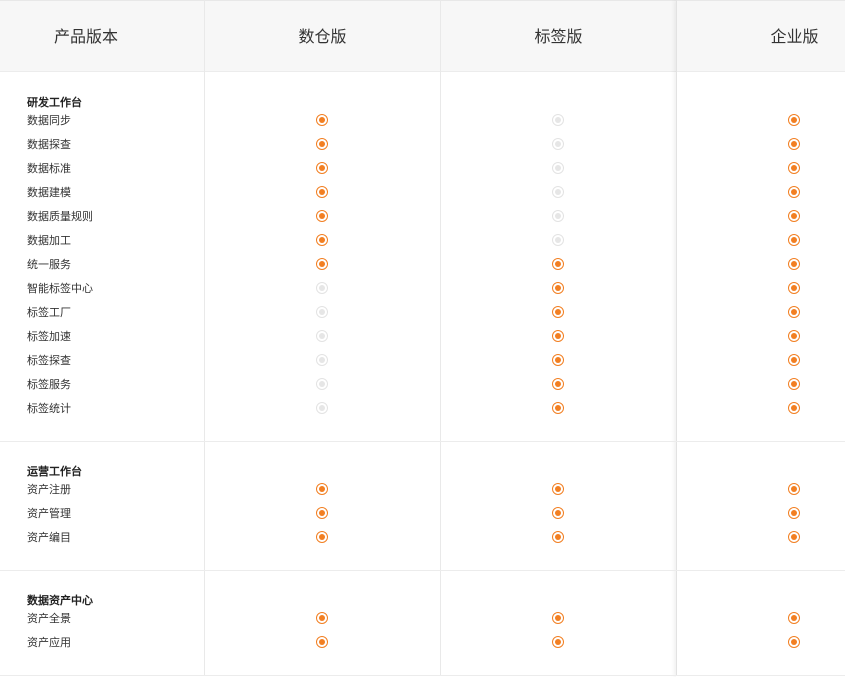 The image size is (845, 677). I want to click on feature-label: 标签加速, so click(49, 336).